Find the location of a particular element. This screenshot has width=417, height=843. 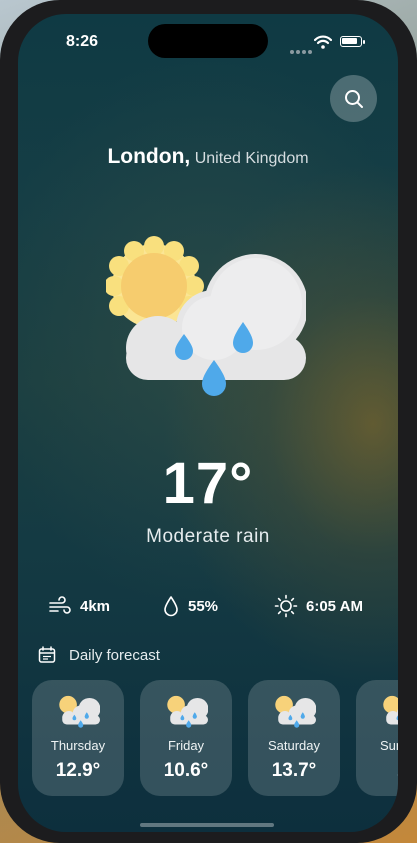

search-button is located at coordinates (353, 98).